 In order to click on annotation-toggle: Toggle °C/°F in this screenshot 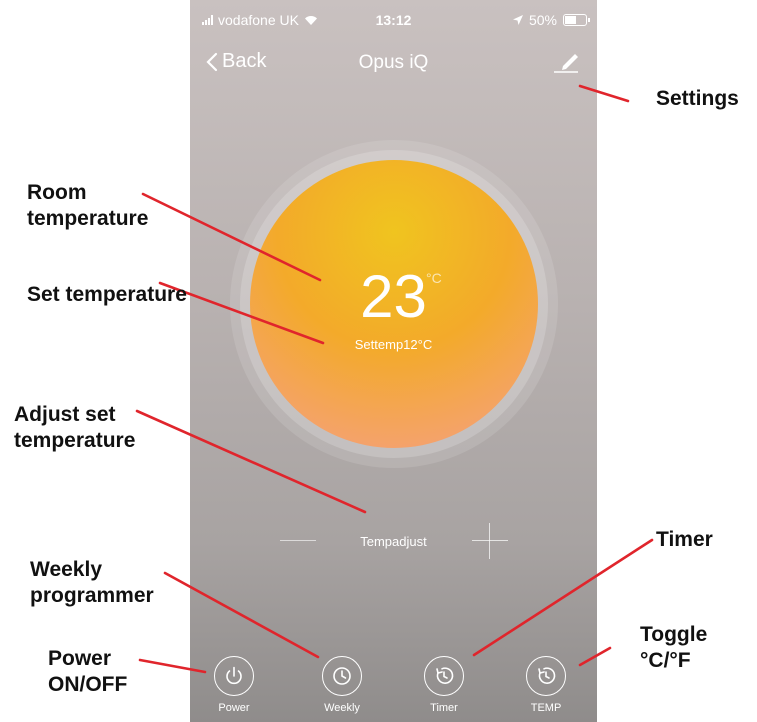, I will do `click(674, 648)`.